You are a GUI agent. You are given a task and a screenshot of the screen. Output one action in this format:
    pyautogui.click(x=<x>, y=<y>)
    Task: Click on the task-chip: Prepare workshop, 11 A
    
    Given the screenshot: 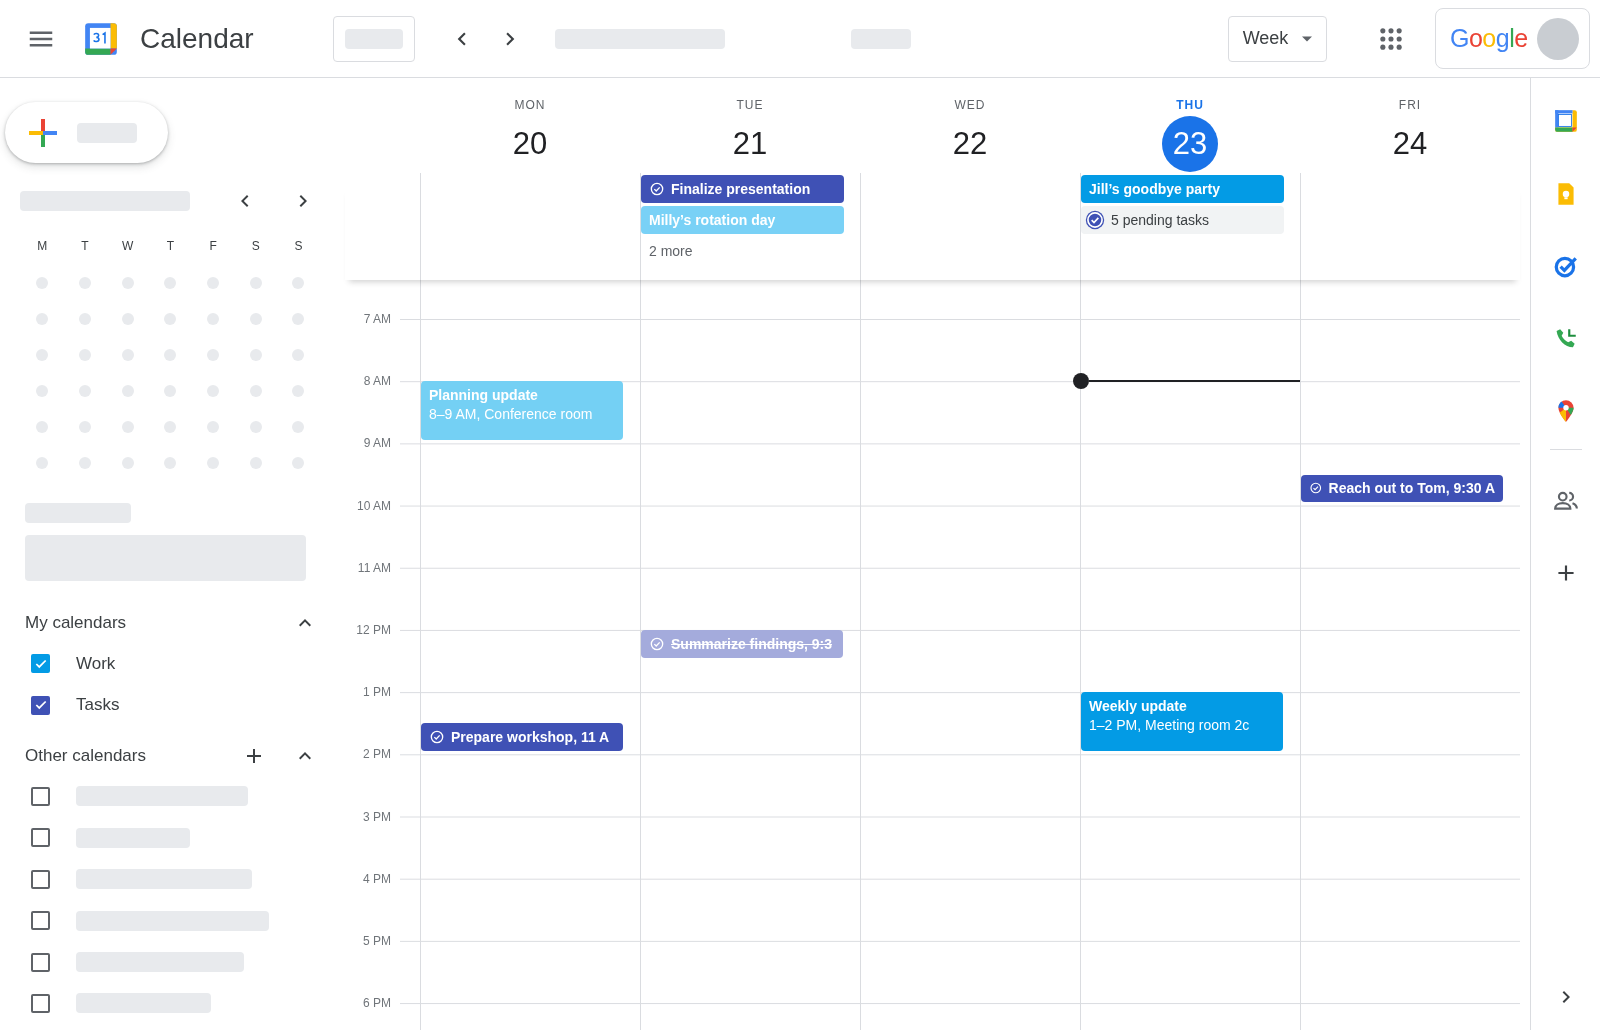 What is the action you would take?
    pyautogui.click(x=522, y=737)
    